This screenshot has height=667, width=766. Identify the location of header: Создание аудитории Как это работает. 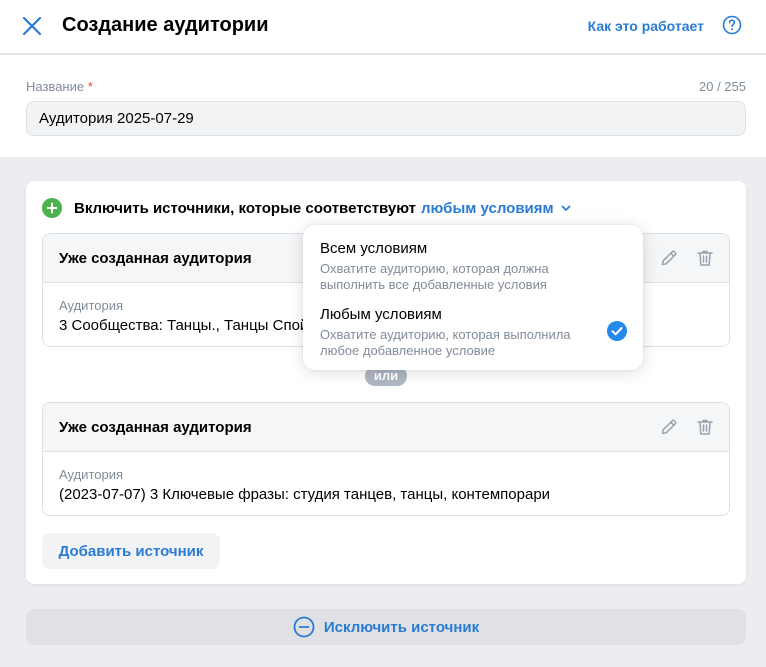
(383, 27).